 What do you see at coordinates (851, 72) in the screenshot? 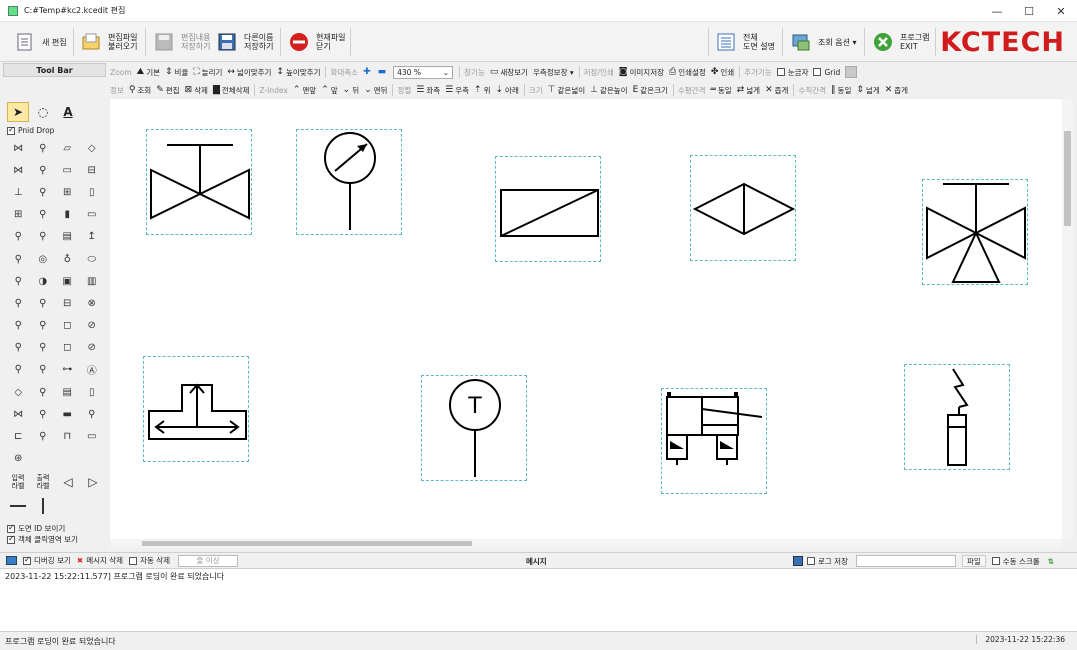
I see `grid-color-swatch` at bounding box center [851, 72].